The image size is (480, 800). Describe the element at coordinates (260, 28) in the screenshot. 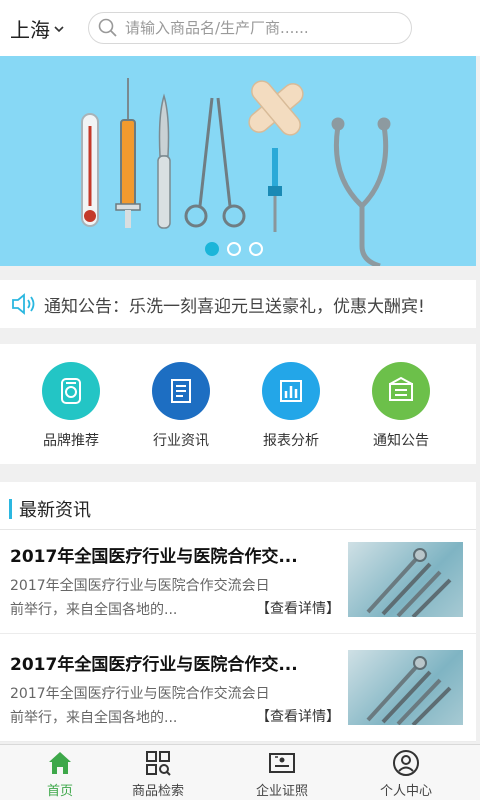

I see `search-input` at that location.